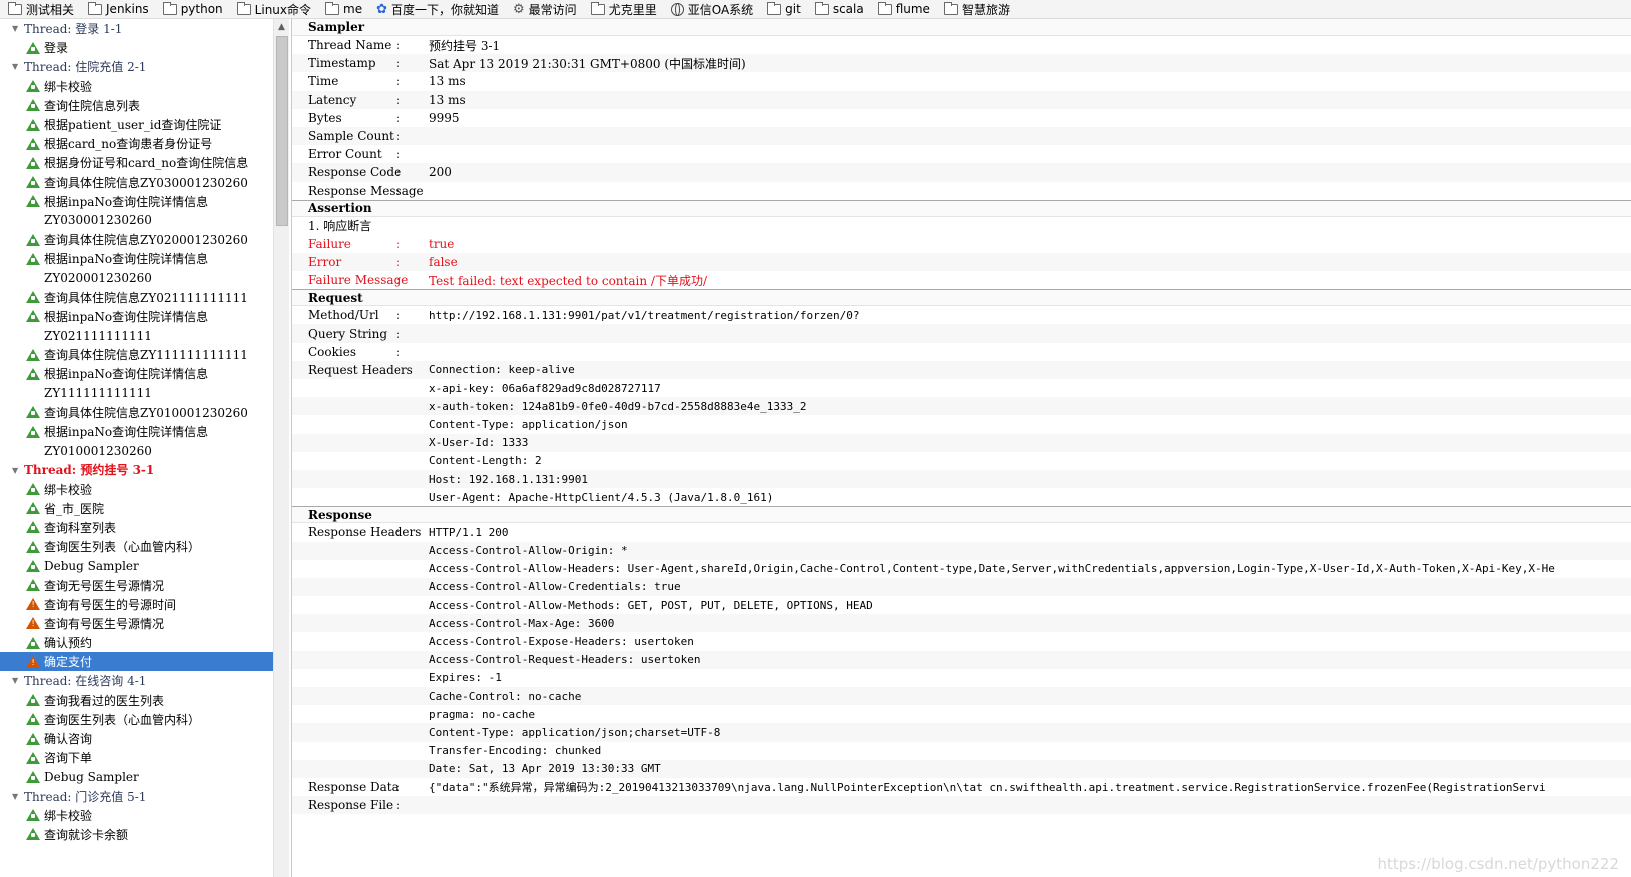 This screenshot has height=877, width=1631. Describe the element at coordinates (136, 700) in the screenshot. I see `tree-sampler-node: 查询我看过的医生列表` at that location.